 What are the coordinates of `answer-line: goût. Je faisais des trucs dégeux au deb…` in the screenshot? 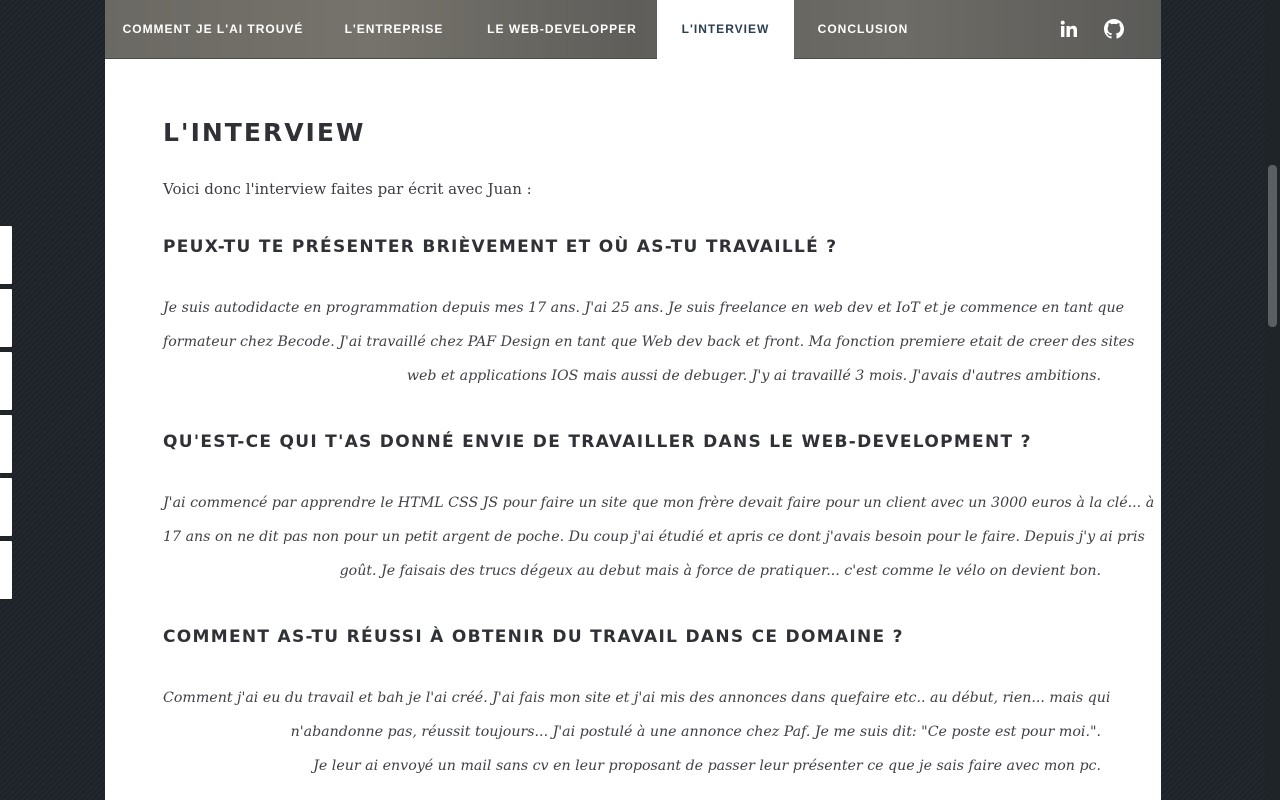 It's located at (720, 571).